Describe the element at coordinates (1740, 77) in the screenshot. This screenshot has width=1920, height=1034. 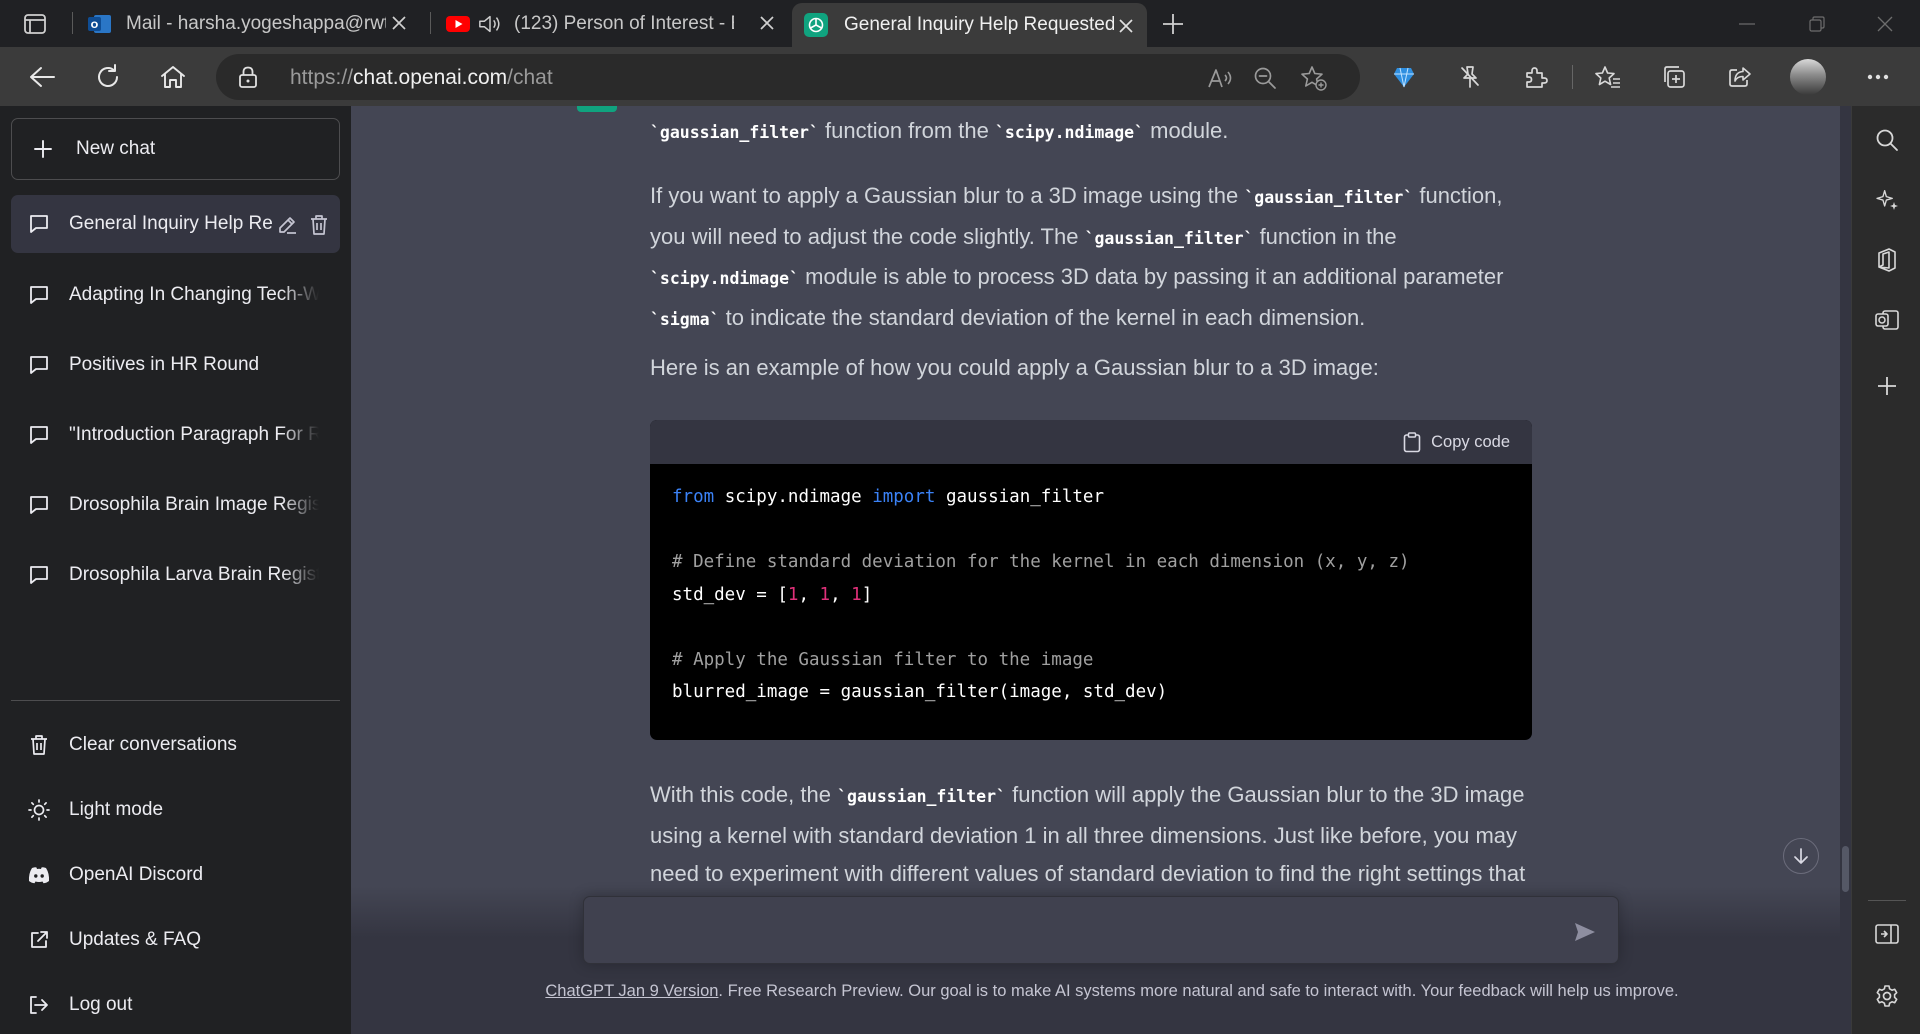
I see `share-icon` at that location.